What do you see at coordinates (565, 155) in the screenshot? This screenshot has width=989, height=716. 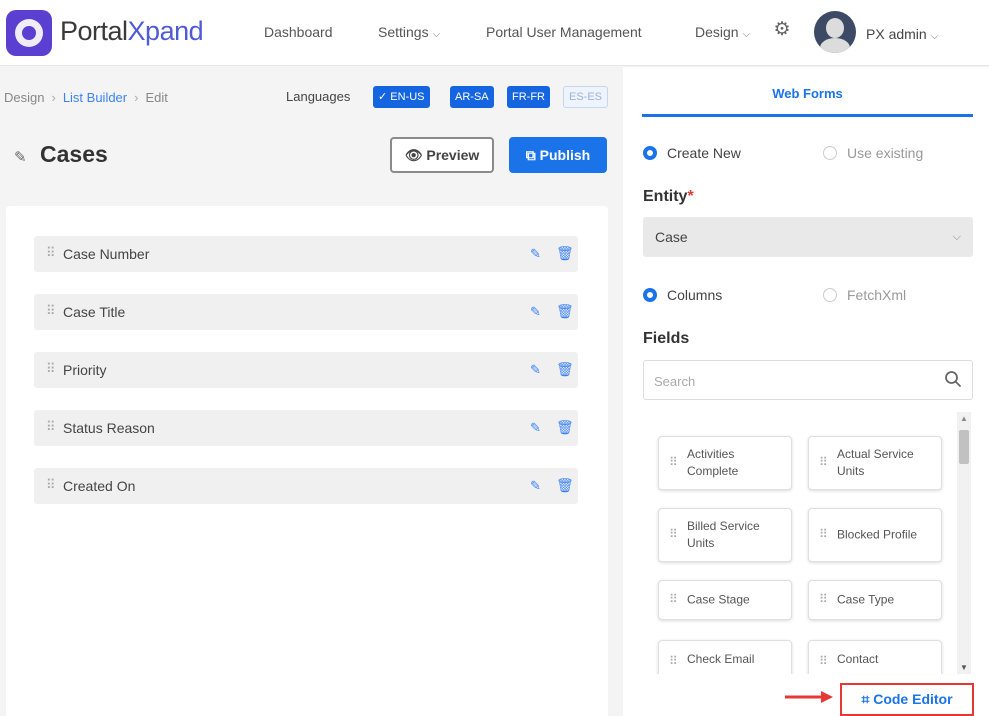 I see `publish-label: Publish` at bounding box center [565, 155].